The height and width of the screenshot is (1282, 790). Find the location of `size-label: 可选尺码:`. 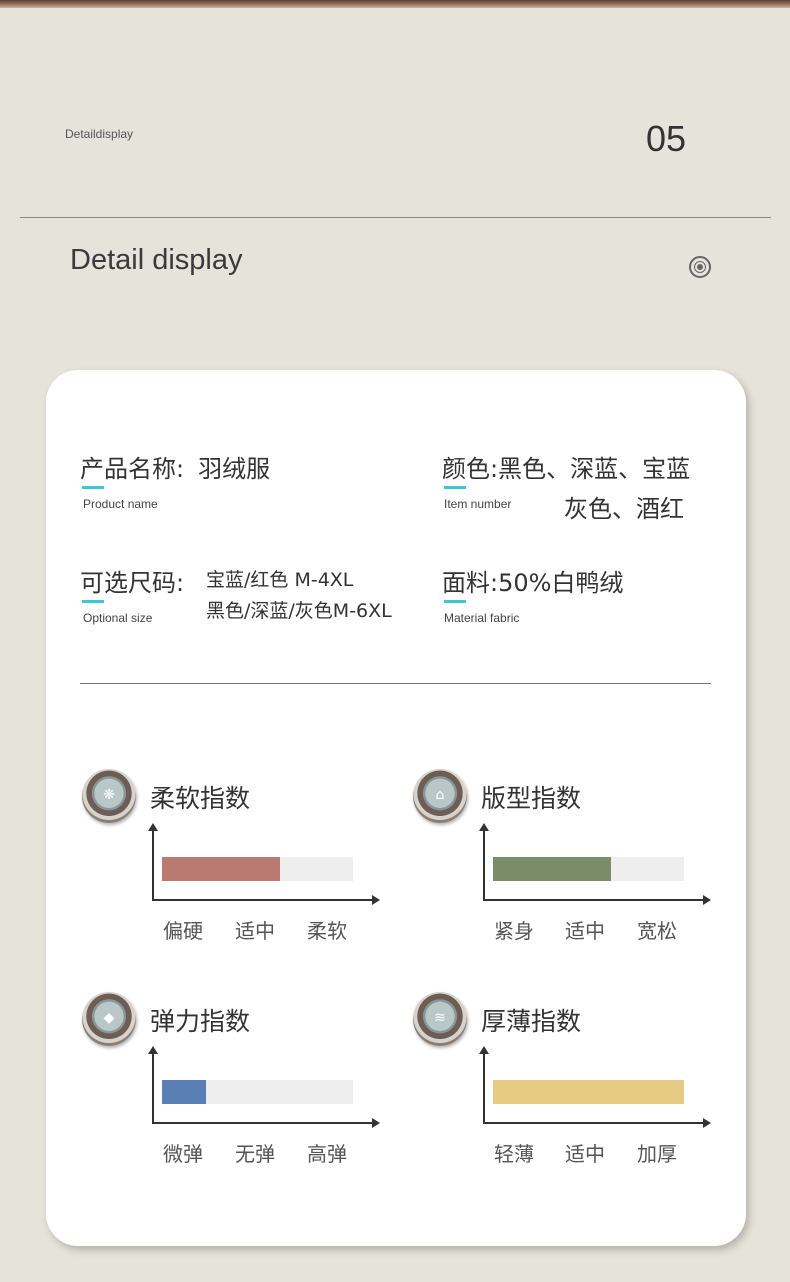

size-label: 可选尺码: is located at coordinates (132, 583).